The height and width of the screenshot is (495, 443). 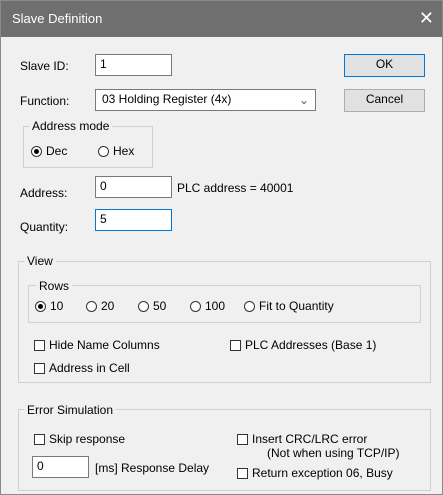 What do you see at coordinates (44, 227) in the screenshot?
I see `quantity-label: Quantity:` at bounding box center [44, 227].